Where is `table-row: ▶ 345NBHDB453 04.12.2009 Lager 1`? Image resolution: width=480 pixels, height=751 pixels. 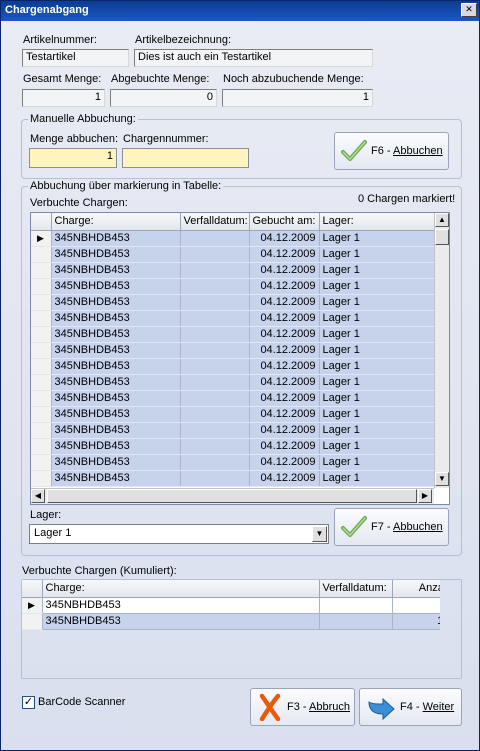 table-row: ▶ 345NBHDB453 04.12.2009 Lager 1 is located at coordinates (233, 238).